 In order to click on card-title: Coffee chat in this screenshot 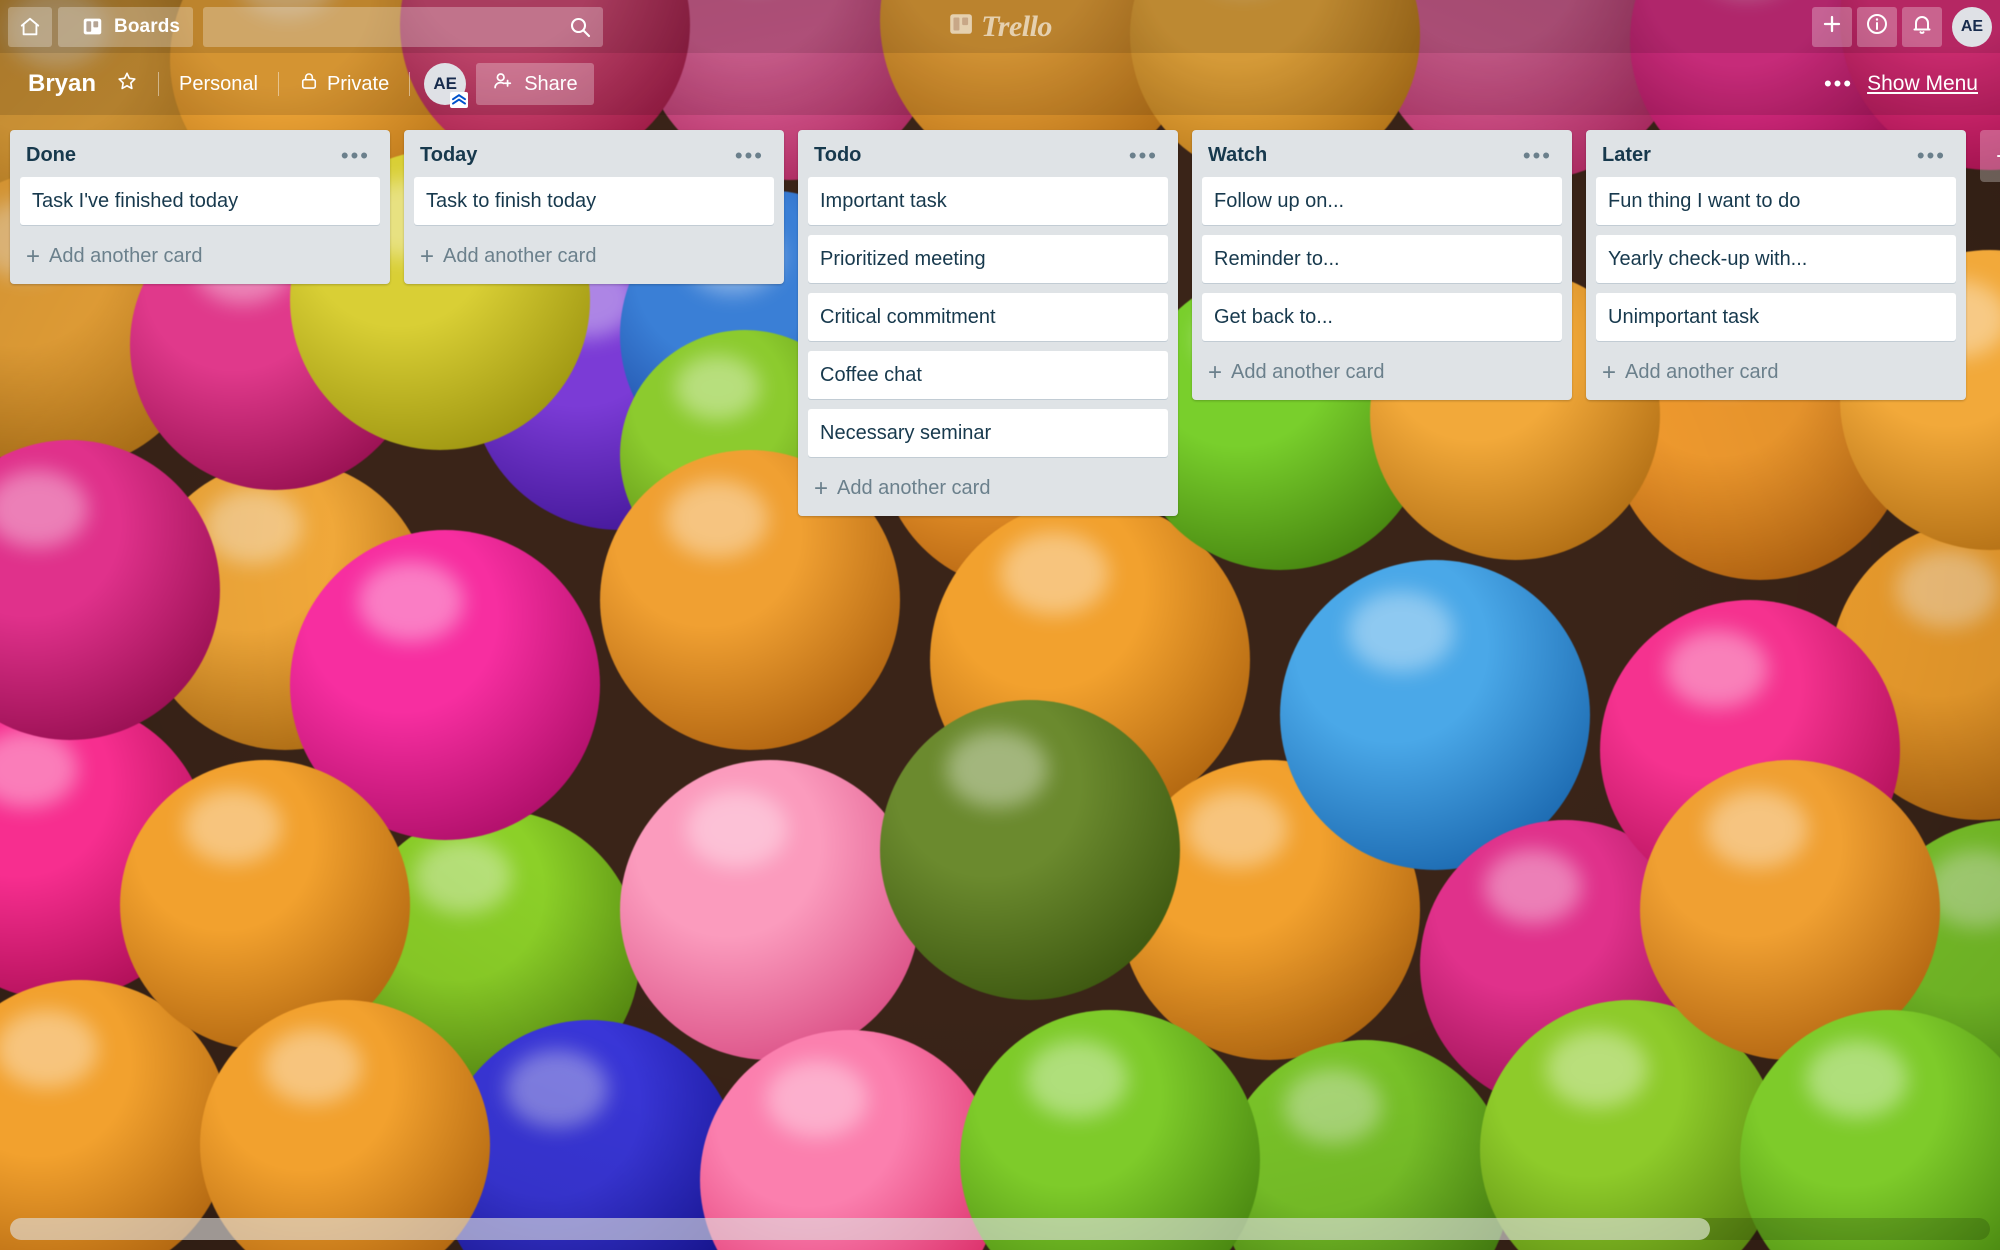, I will do `click(871, 374)`.